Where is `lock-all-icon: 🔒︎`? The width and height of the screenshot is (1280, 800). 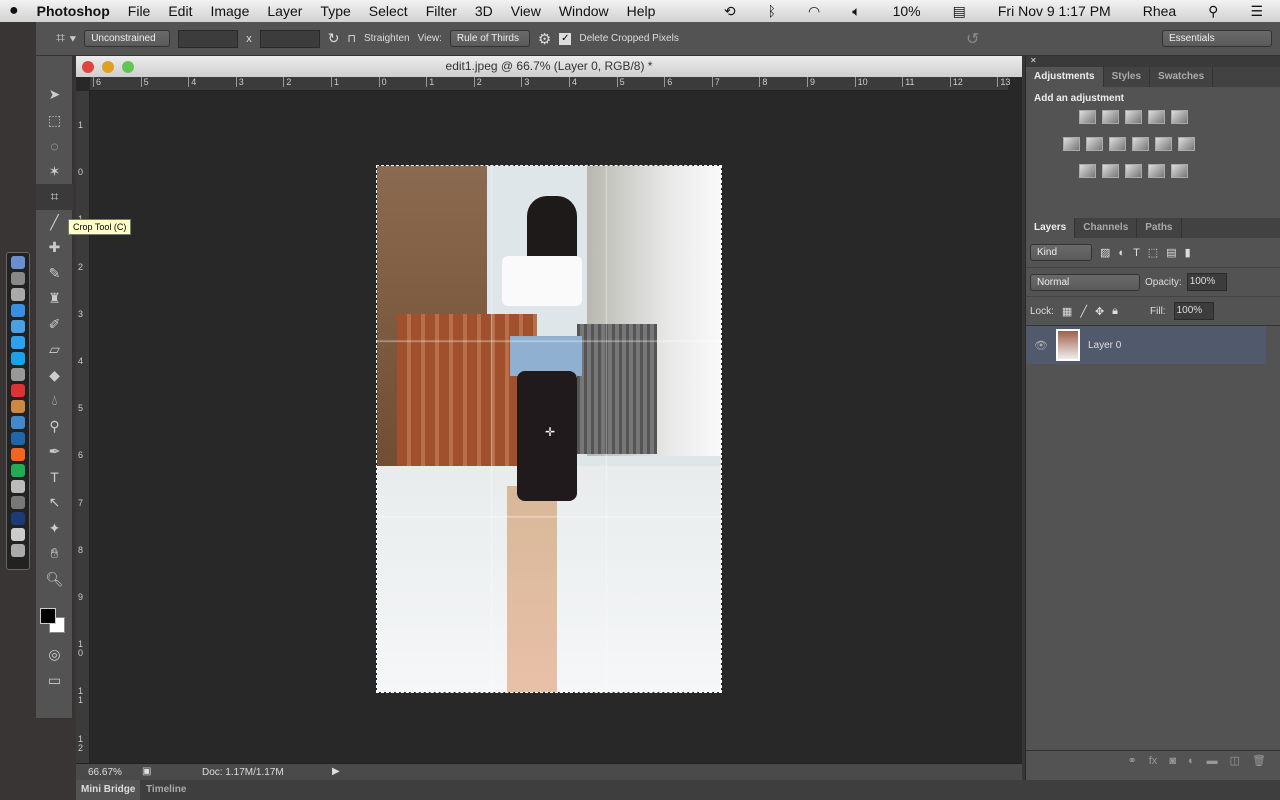 lock-all-icon: 🔒︎ is located at coordinates (1115, 311).